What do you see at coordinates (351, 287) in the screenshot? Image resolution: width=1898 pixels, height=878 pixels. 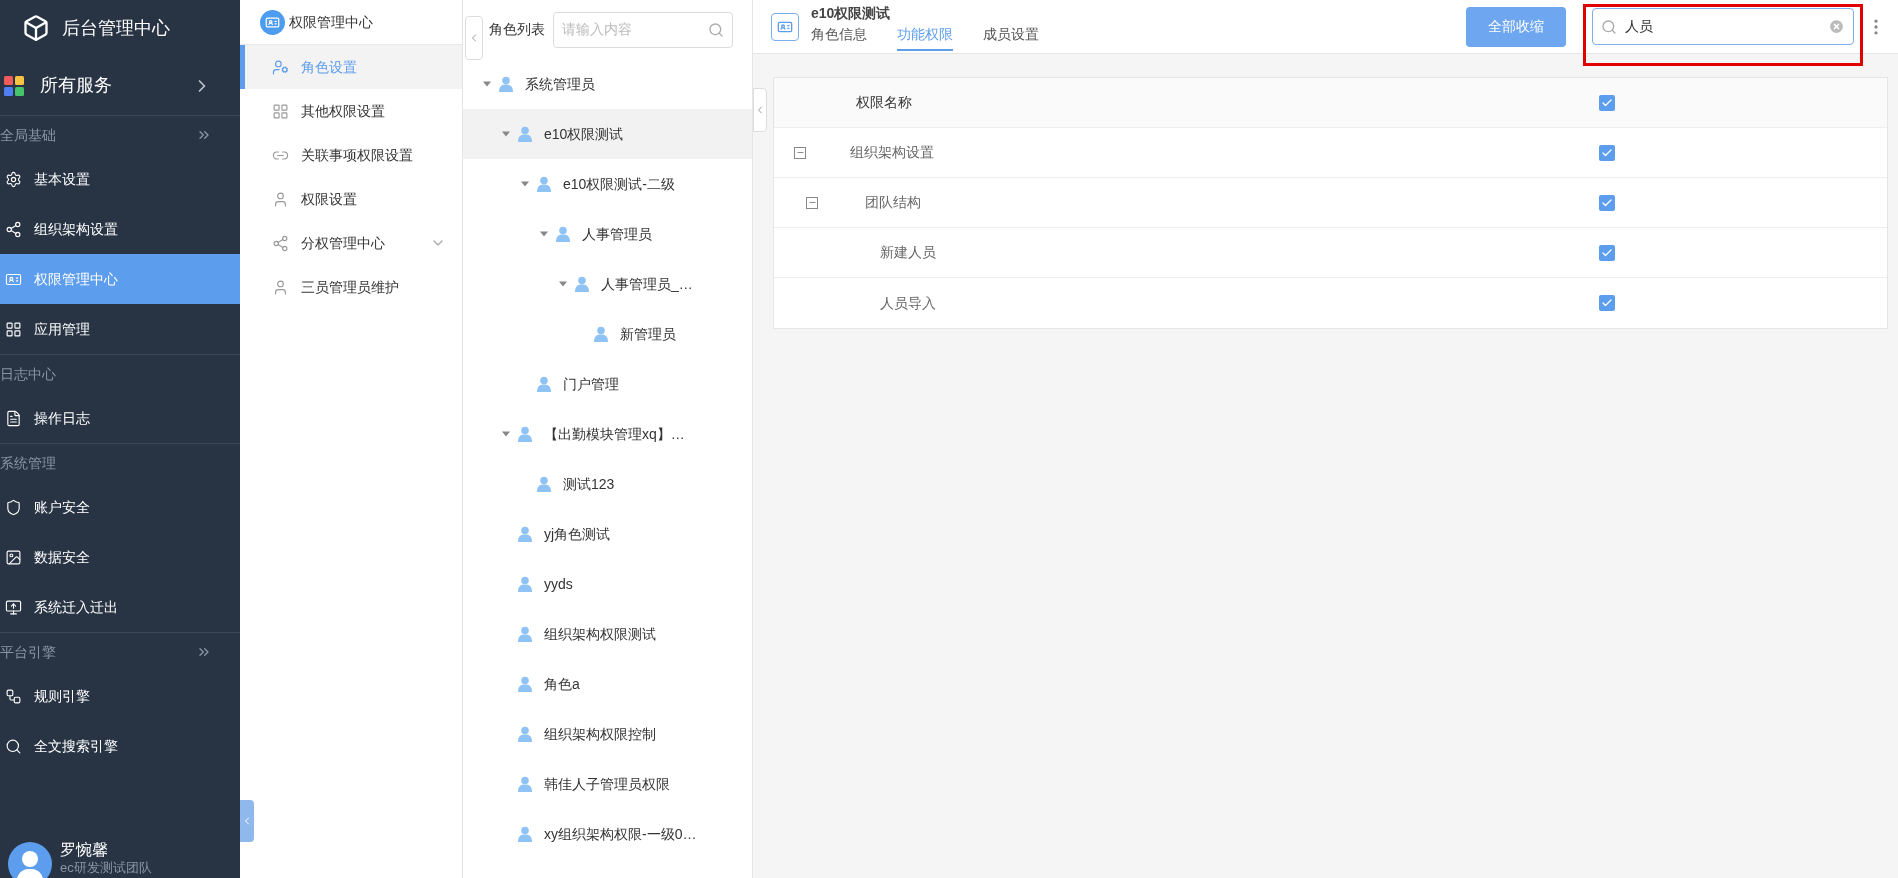 I see `submenu-item: 三员管理员维护` at bounding box center [351, 287].